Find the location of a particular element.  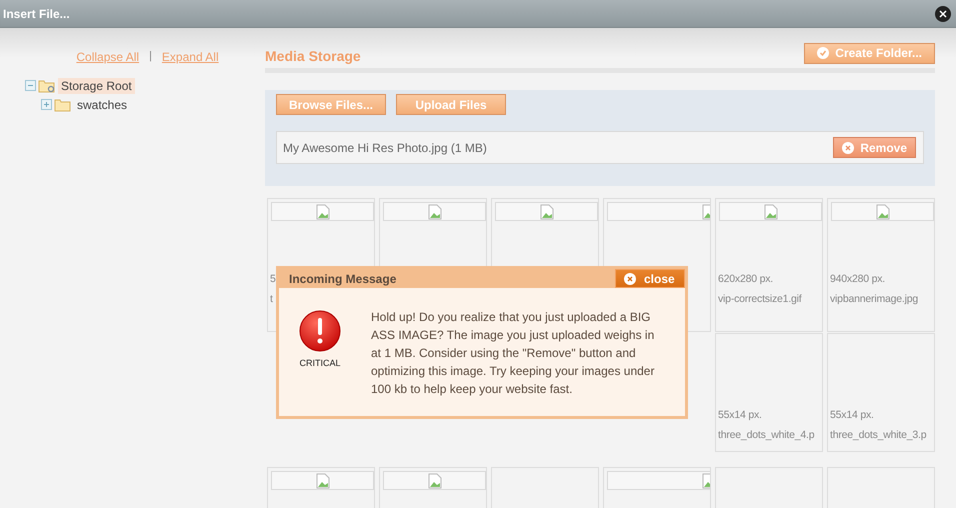

thumbnail-card: 55x14 px. three_dots_white_3.p is located at coordinates (881, 392).